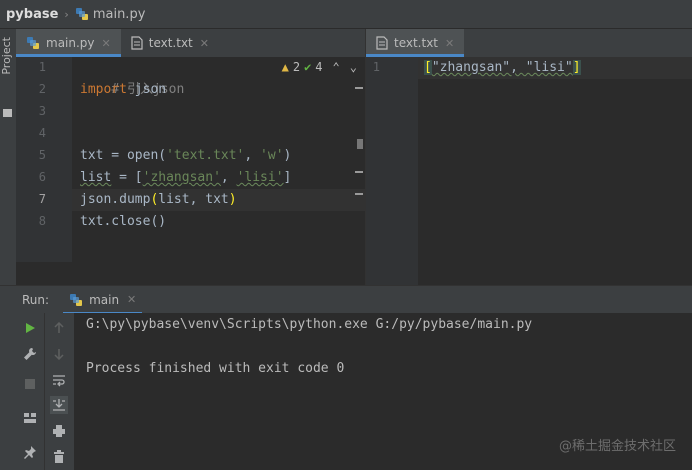 The image size is (692, 470). I want to click on tab-text-txt-right: text.txt ✕, so click(415, 43).